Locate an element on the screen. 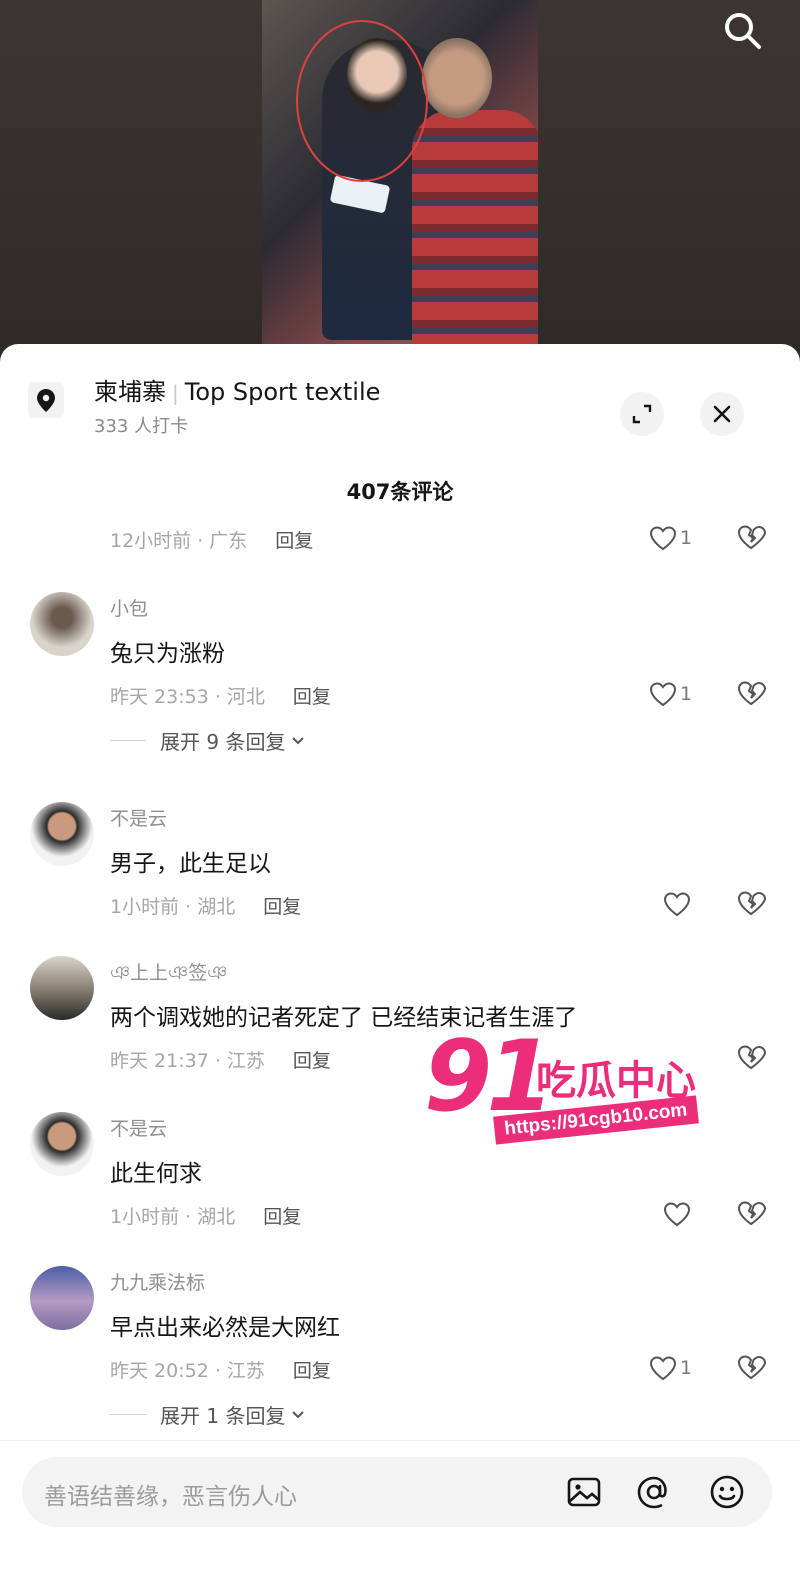  comment-text: 早点出来必然是大网红 is located at coordinates (225, 1328).